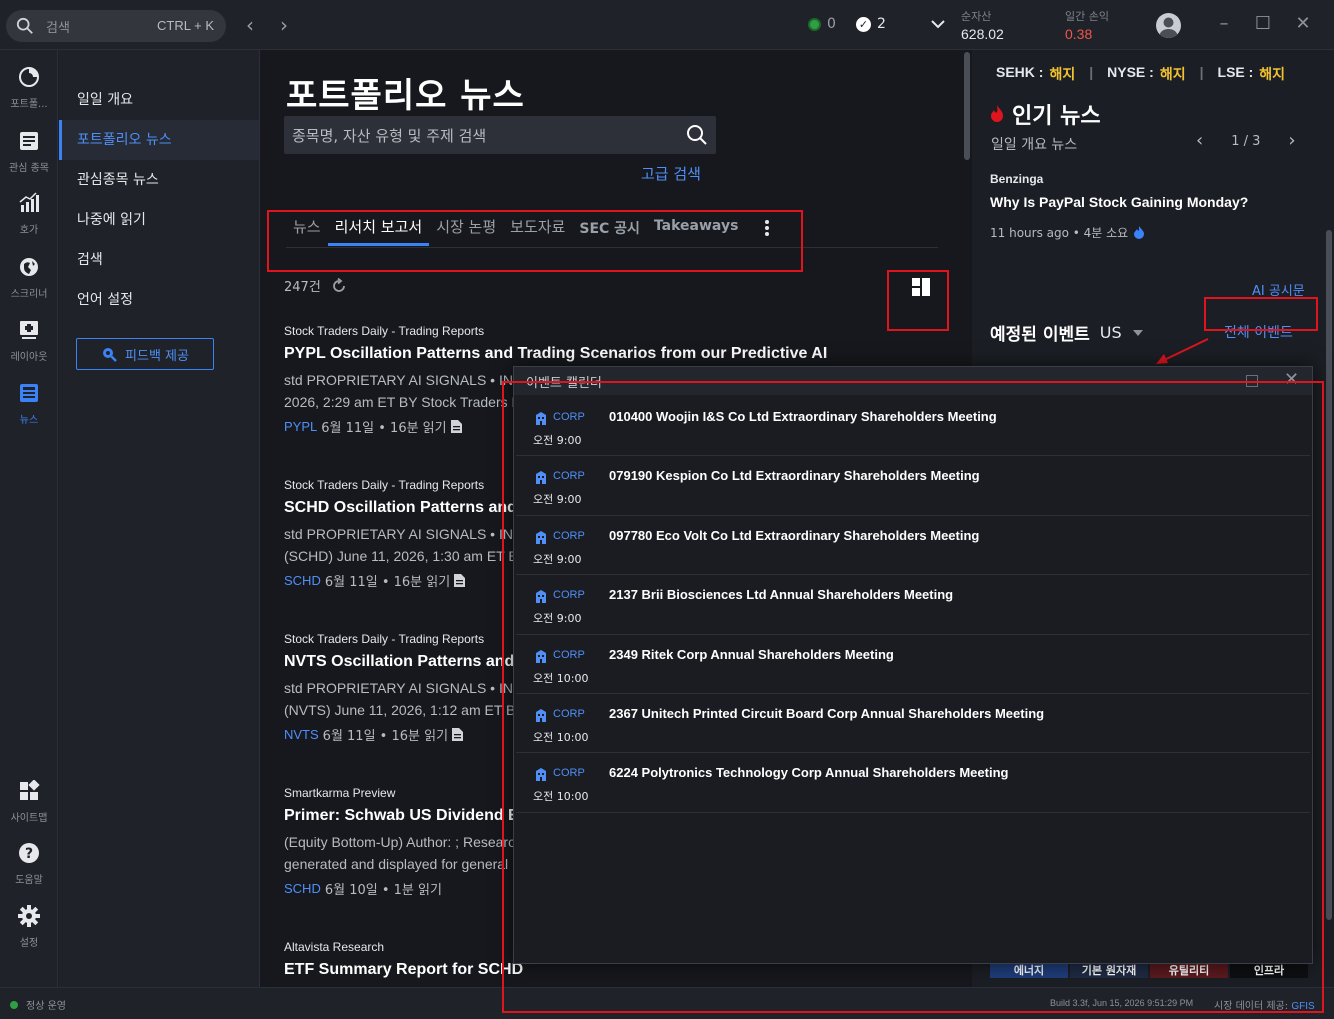  Describe the element at coordinates (466, 230) in the screenshot. I see `tab-market-commentary: 시장 논평` at that location.